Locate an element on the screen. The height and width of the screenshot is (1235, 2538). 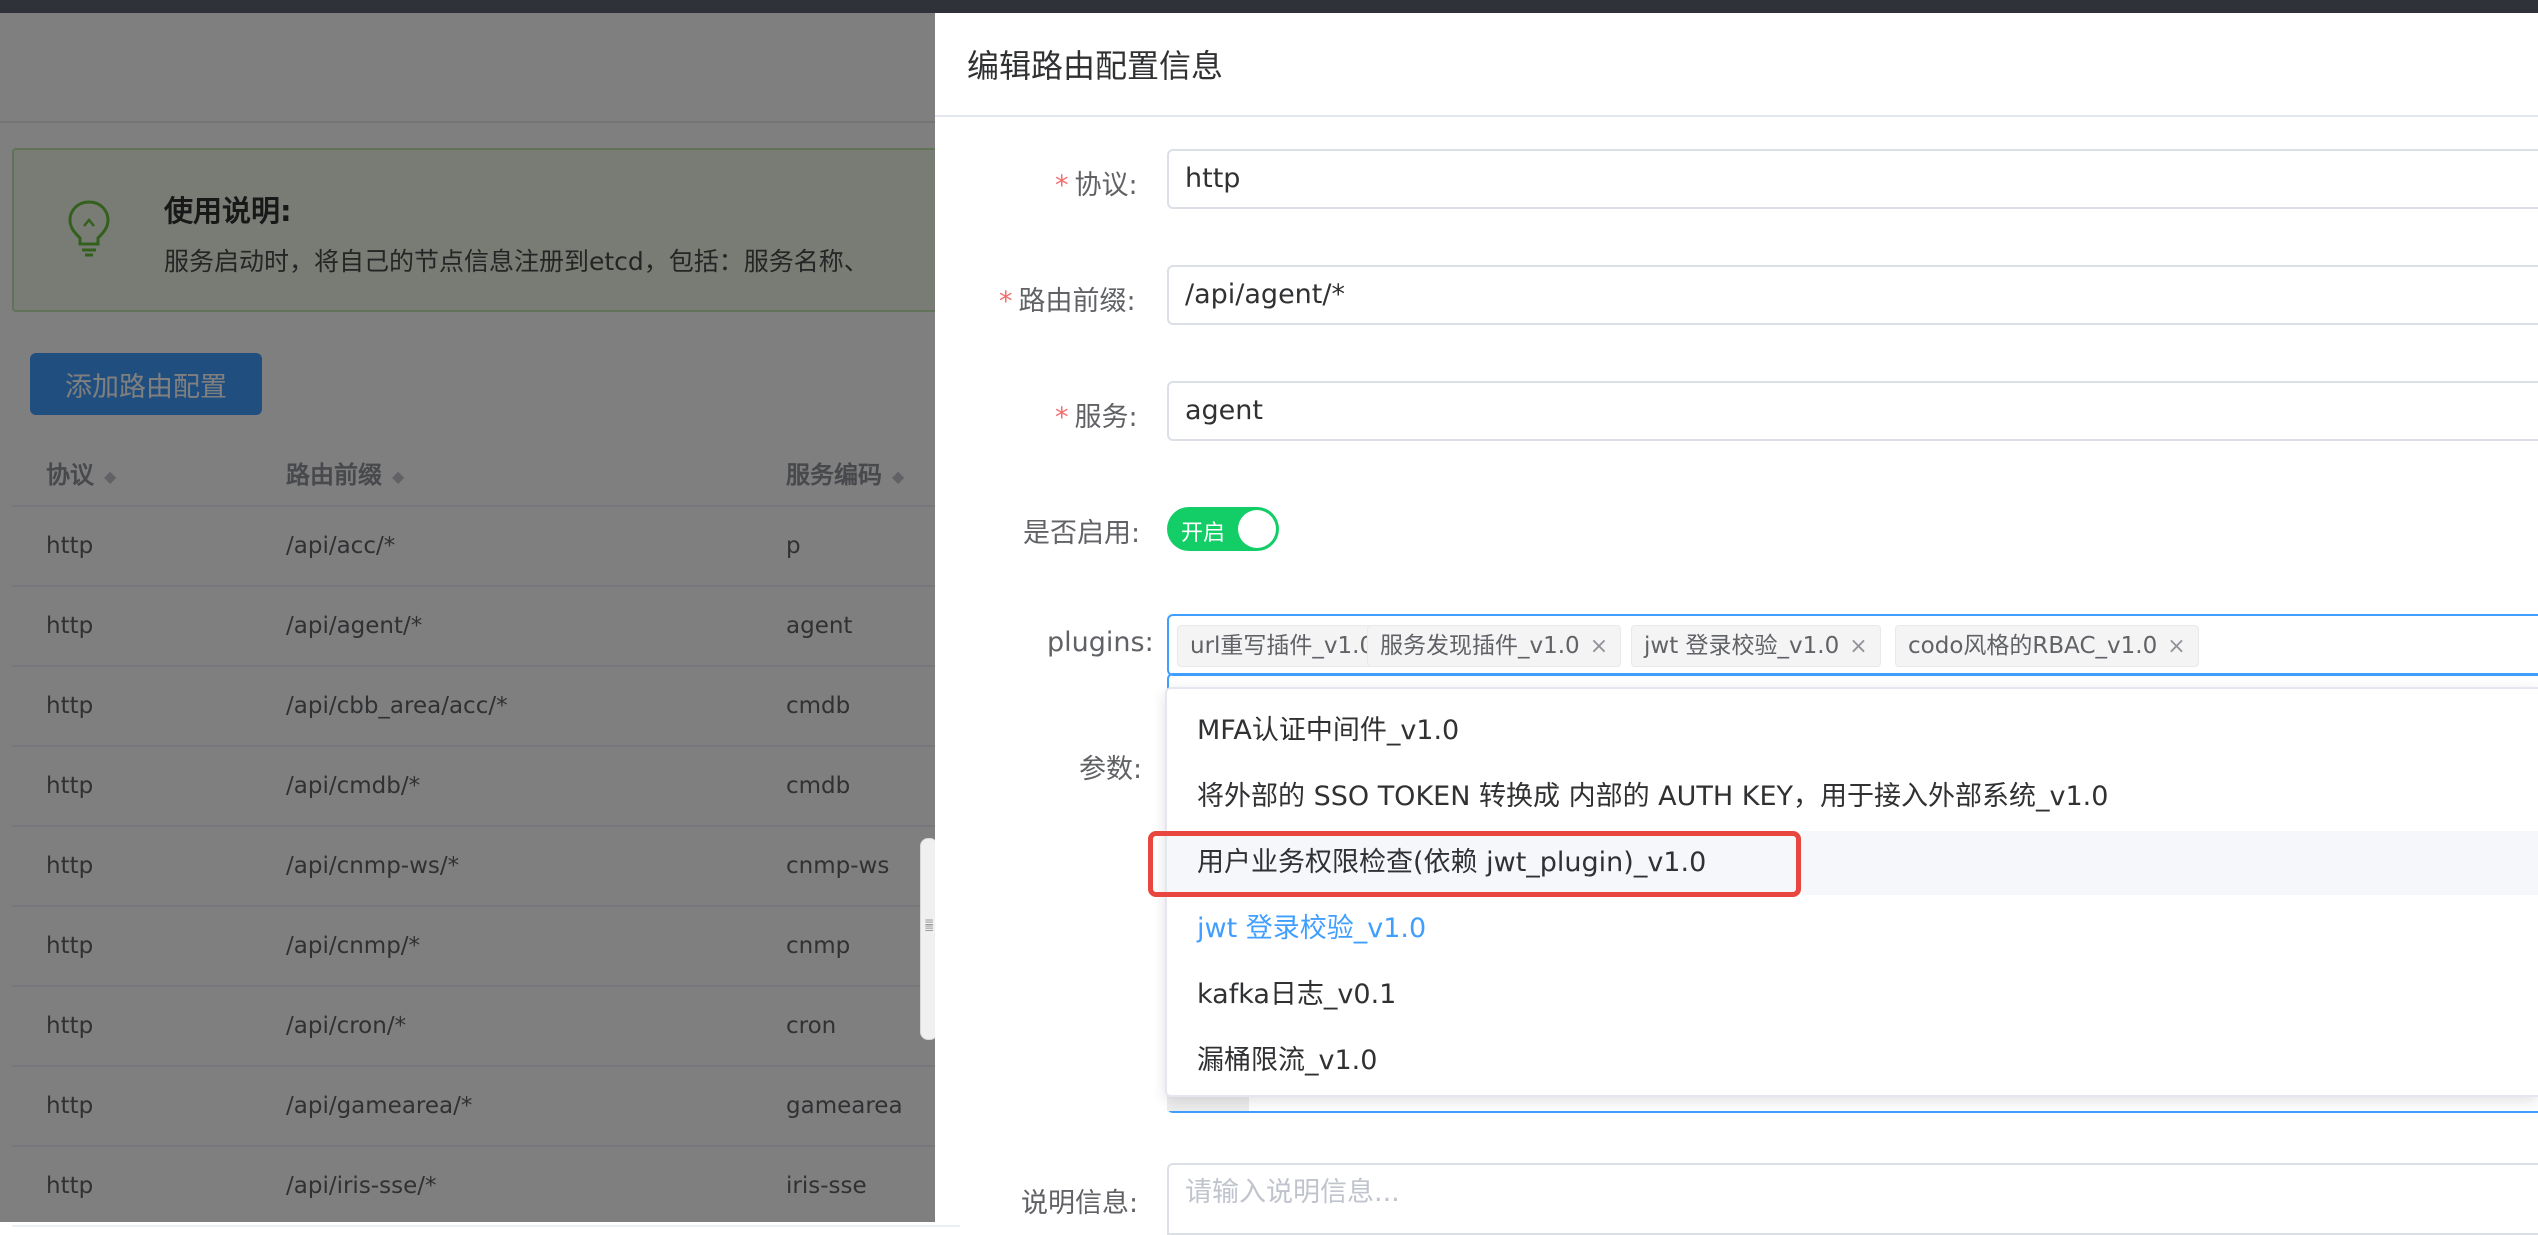
enabled-label: 是否启用: is located at coordinates (1082, 533).